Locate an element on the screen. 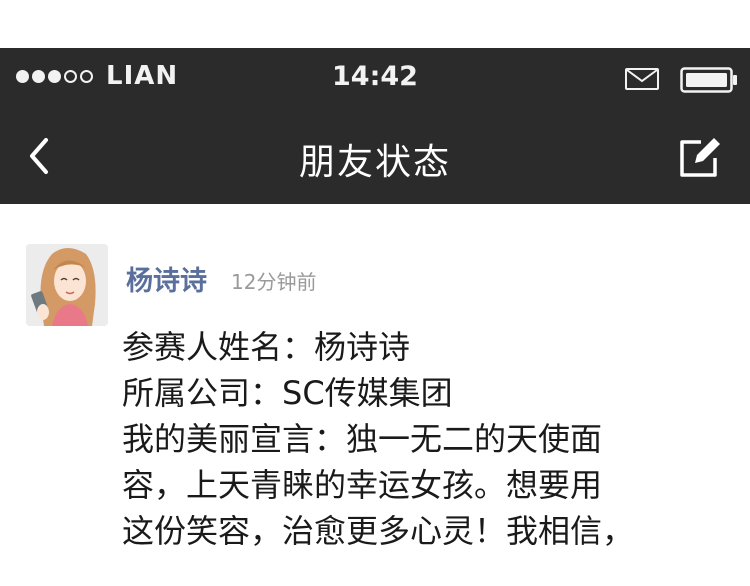 This screenshot has height=586, width=750. avatar is located at coordinates (67, 285).